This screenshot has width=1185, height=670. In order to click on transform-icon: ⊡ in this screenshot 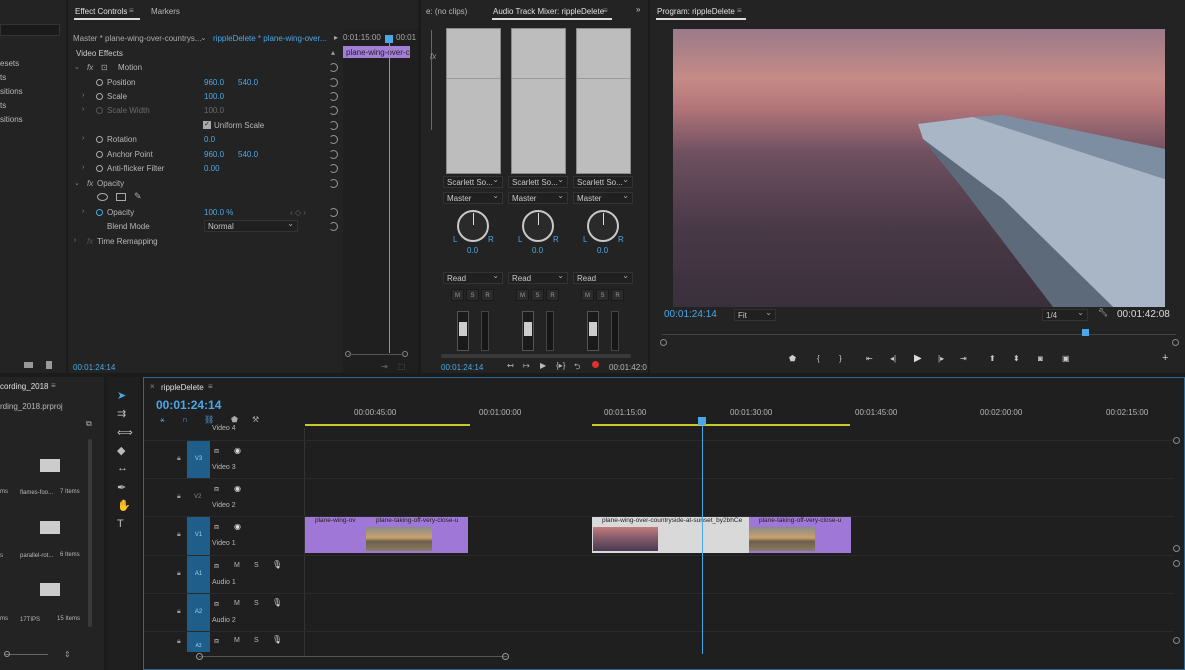, I will do `click(104, 67)`.